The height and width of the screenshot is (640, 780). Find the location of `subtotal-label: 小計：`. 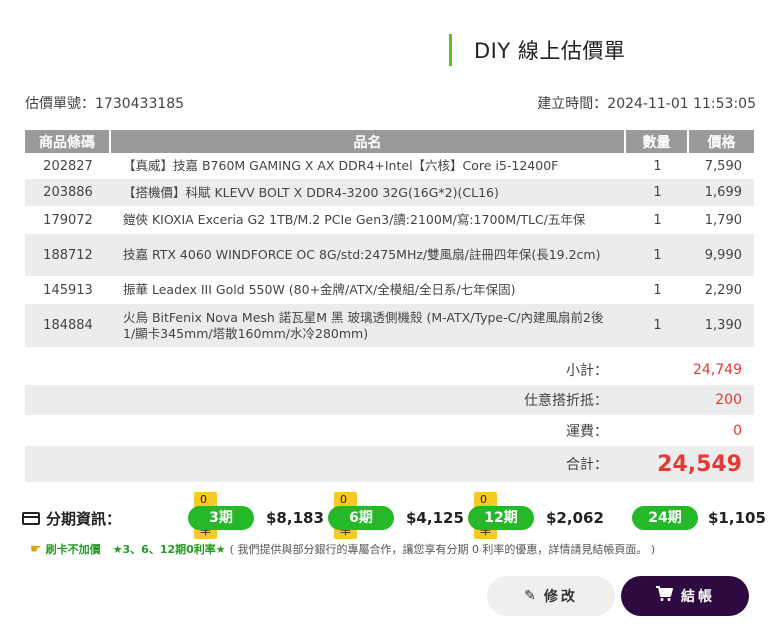

subtotal-label: 小計： is located at coordinates (587, 371).